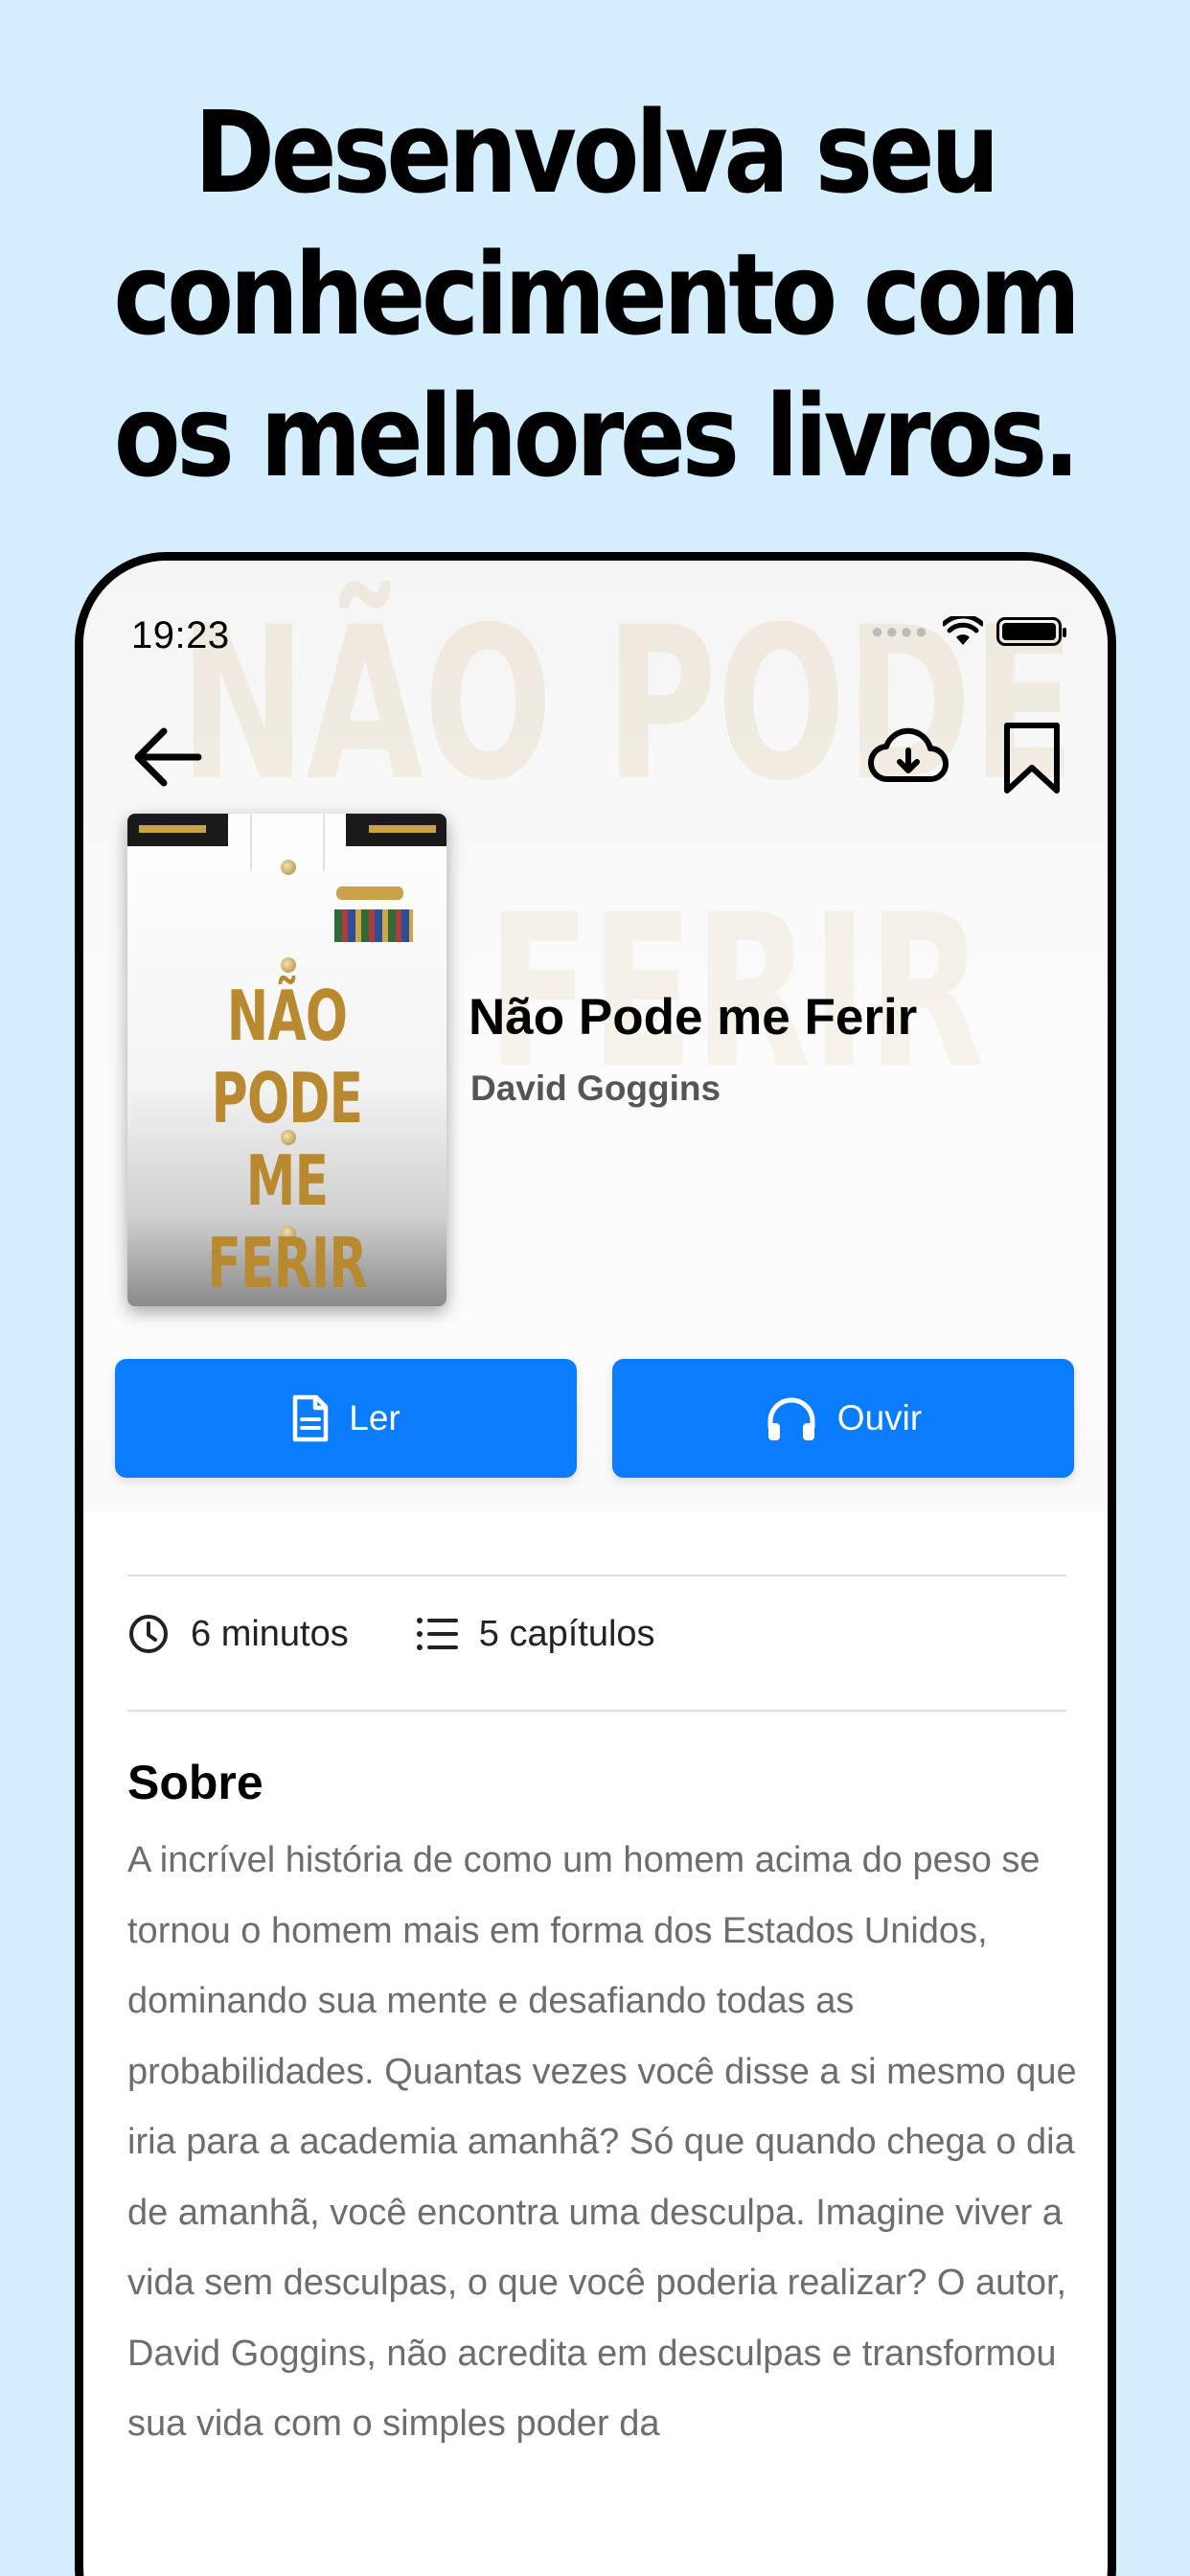  I want to click on headline-line-2: conhecimento com, so click(597, 294).